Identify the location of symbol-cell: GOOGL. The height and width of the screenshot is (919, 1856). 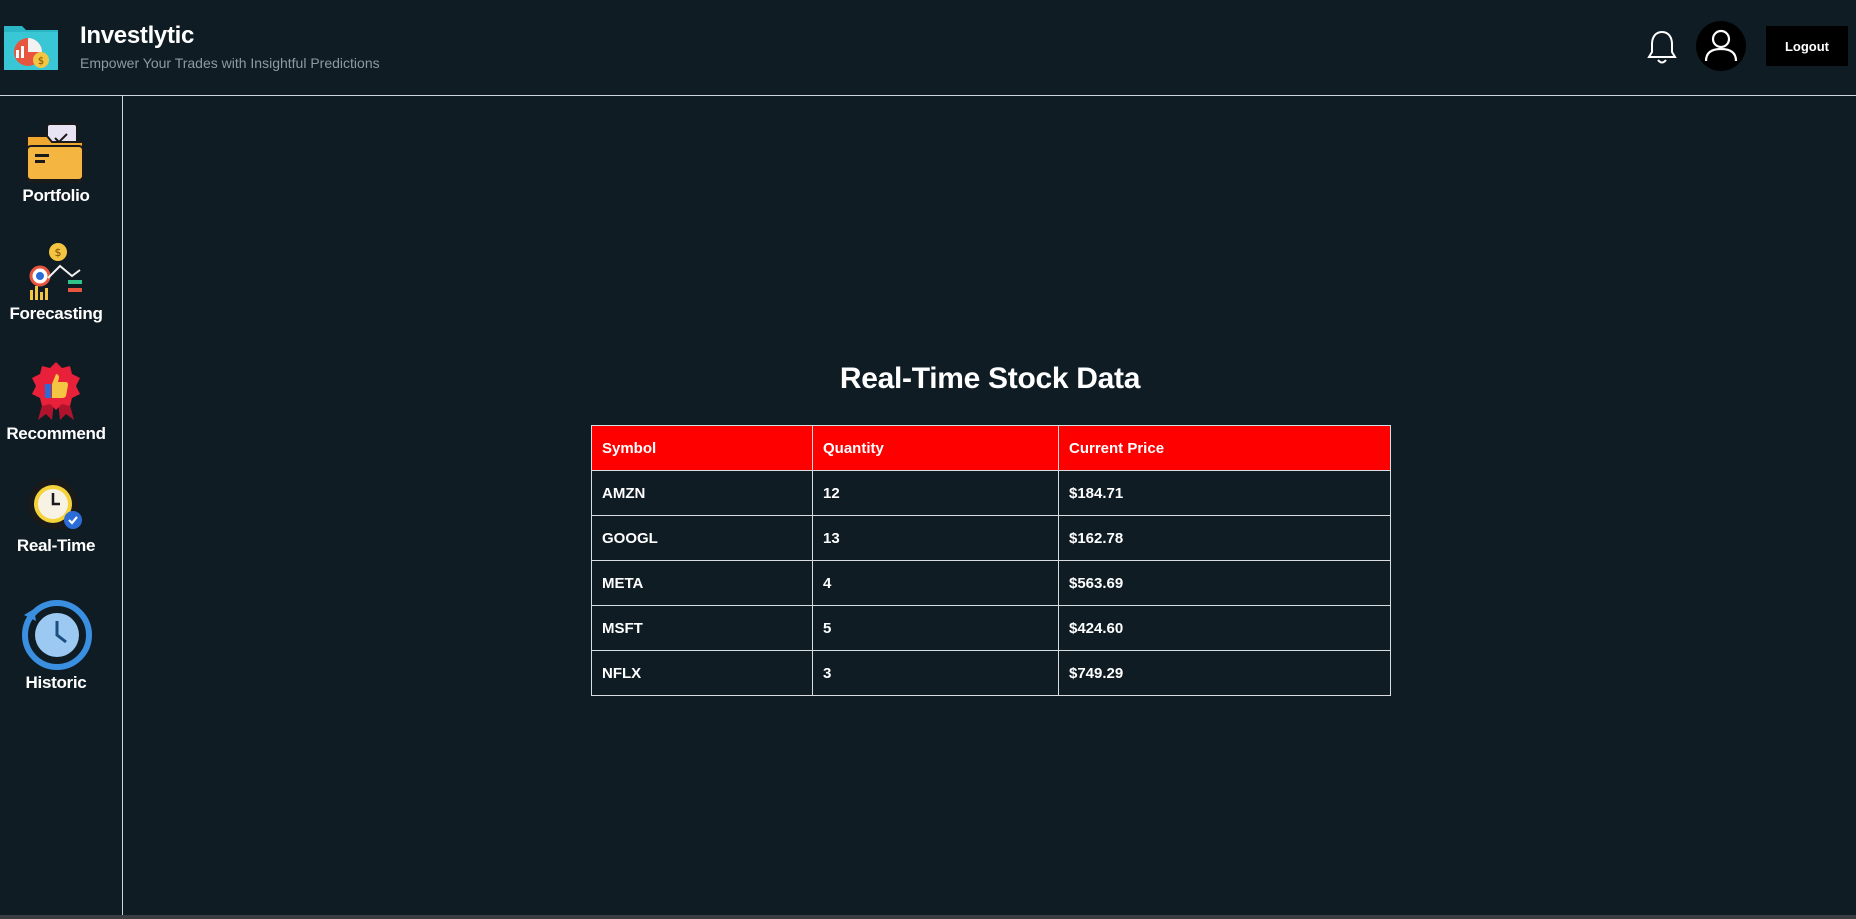
(702, 538).